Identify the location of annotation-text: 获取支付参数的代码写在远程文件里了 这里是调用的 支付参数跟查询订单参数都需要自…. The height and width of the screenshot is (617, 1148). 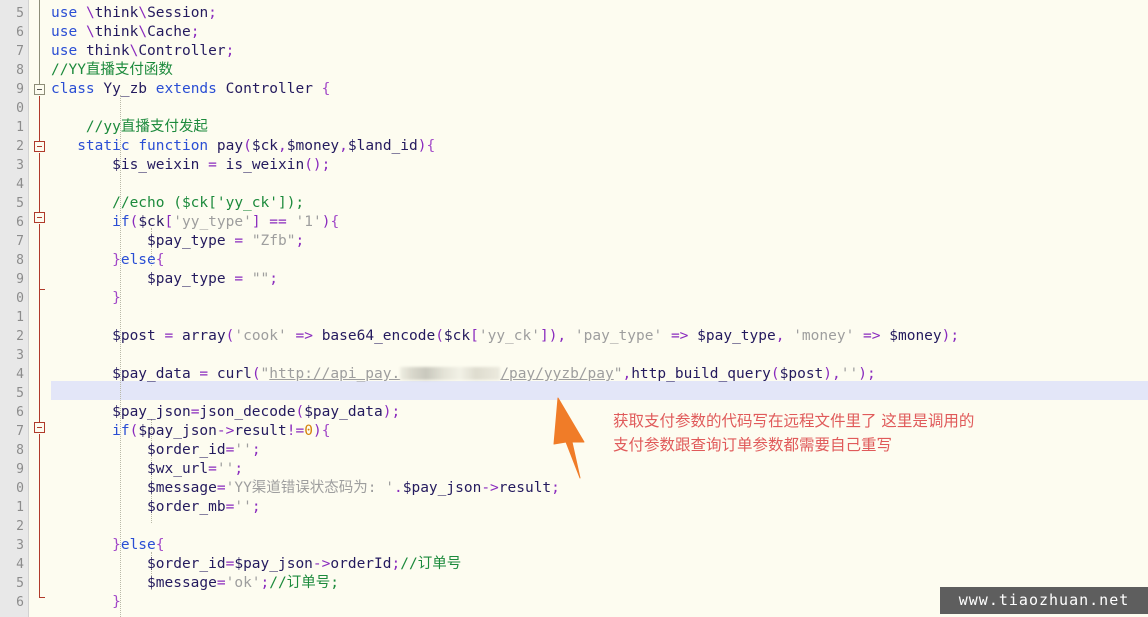
(793, 433).